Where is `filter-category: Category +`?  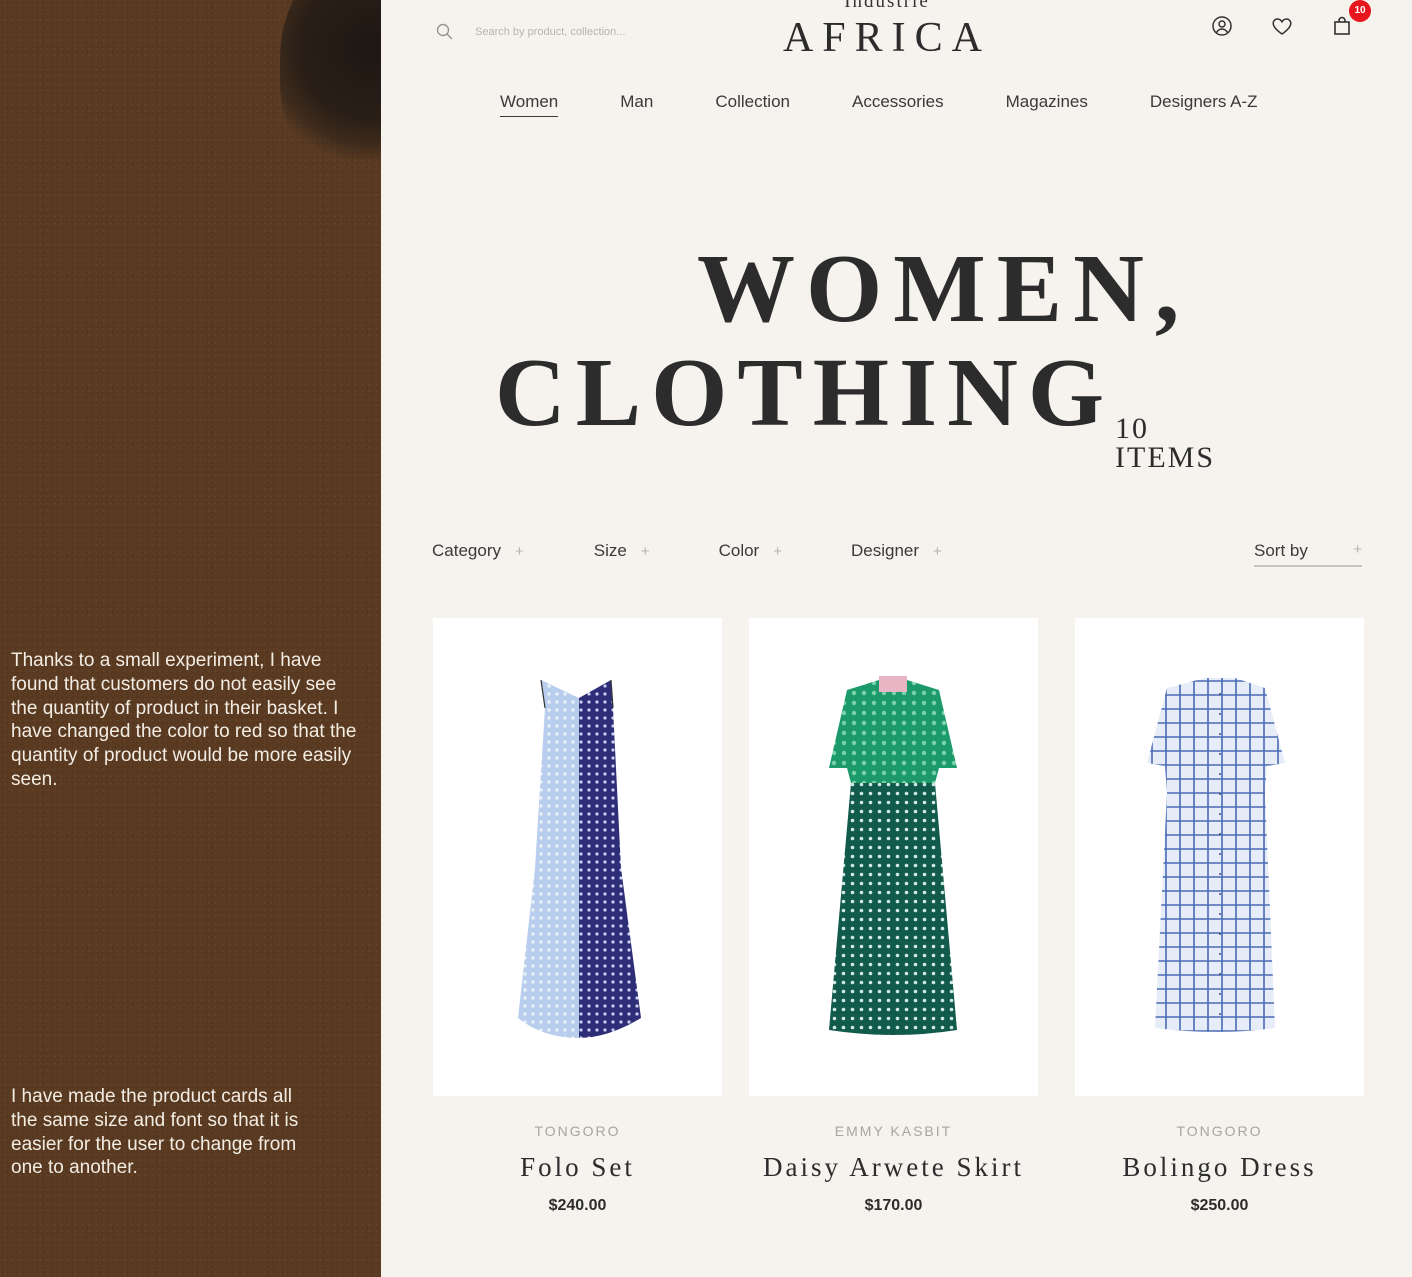 filter-category: Category + is located at coordinates (478, 551).